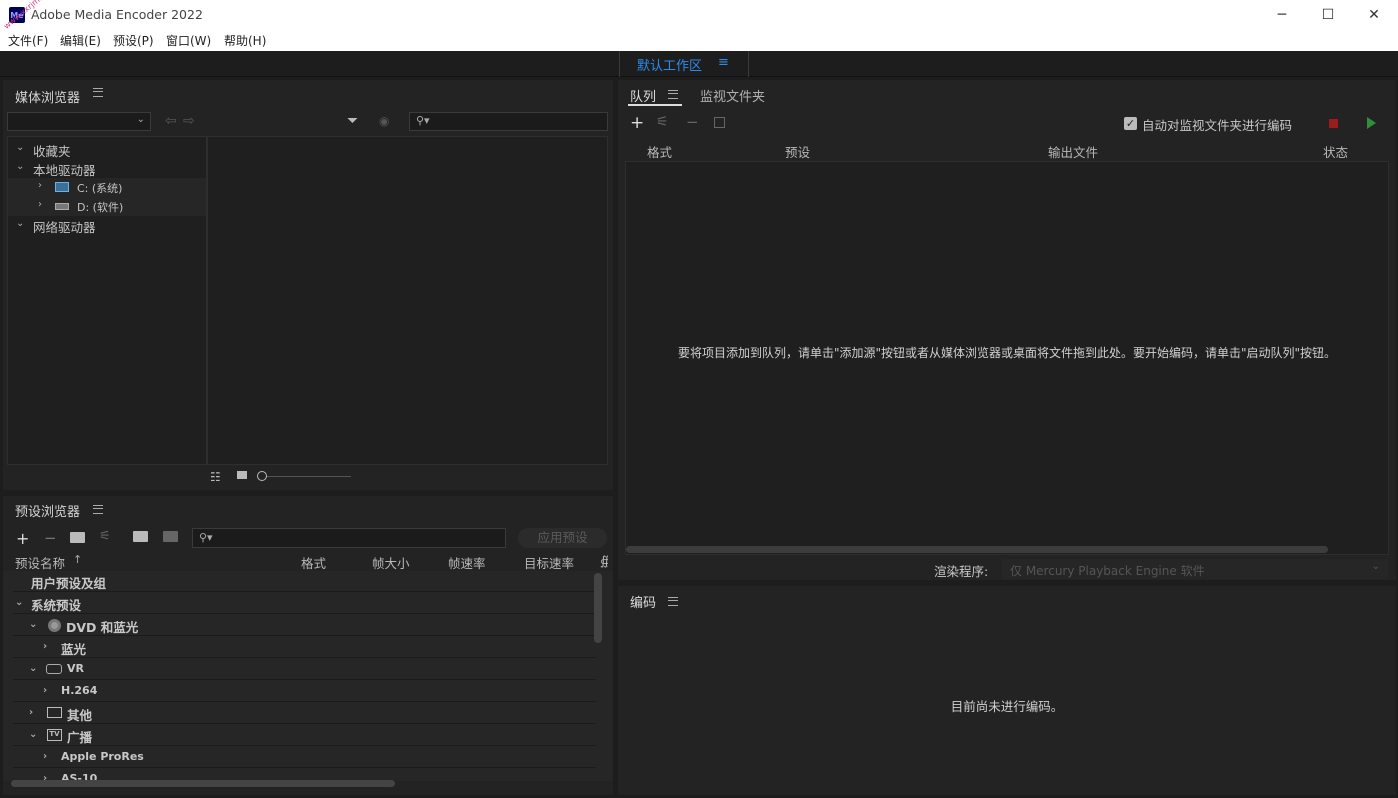 This screenshot has width=1398, height=798. I want to click on workspace-tab-default: 默认工作区, so click(669, 64).